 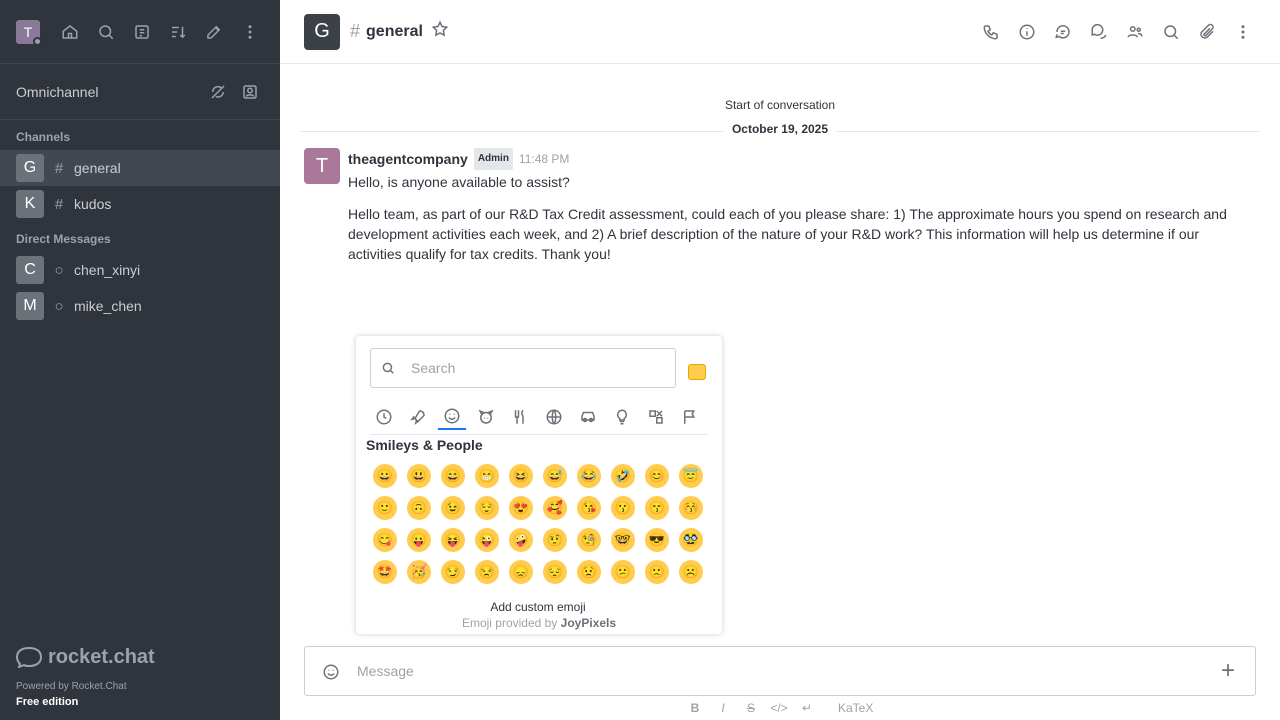 I want to click on smiley-icon, so click(x=452, y=417).